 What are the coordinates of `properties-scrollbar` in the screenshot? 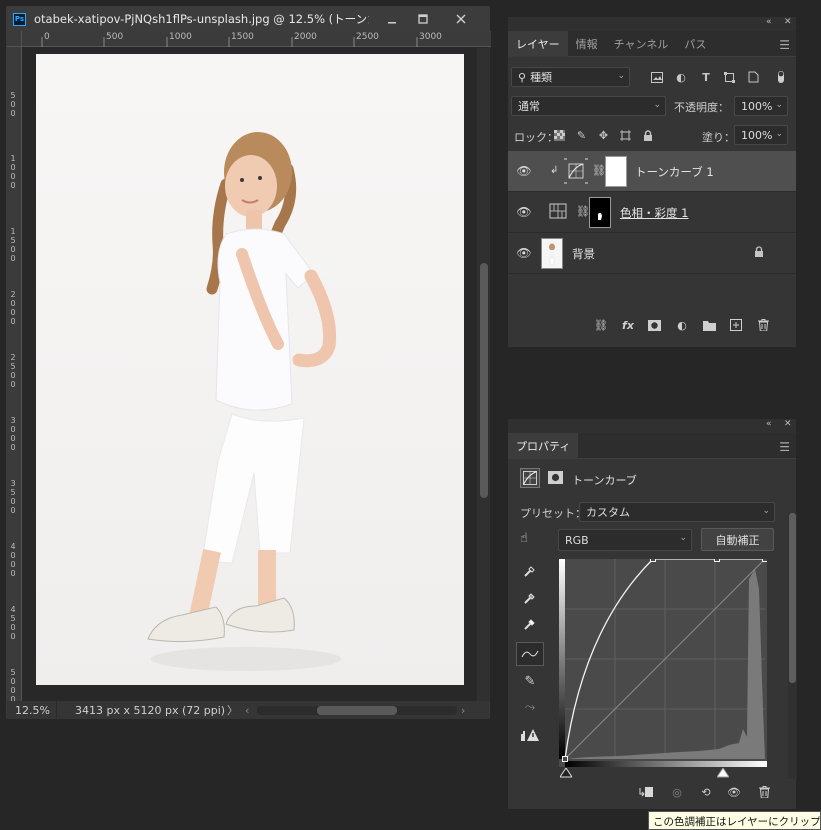 It's located at (792, 646).